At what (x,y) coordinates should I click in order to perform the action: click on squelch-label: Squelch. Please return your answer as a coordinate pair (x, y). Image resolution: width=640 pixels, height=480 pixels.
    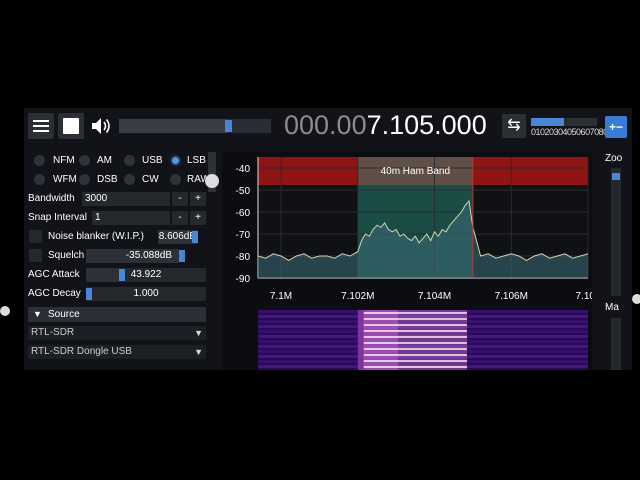
    Looking at the image, I should click on (66, 255).